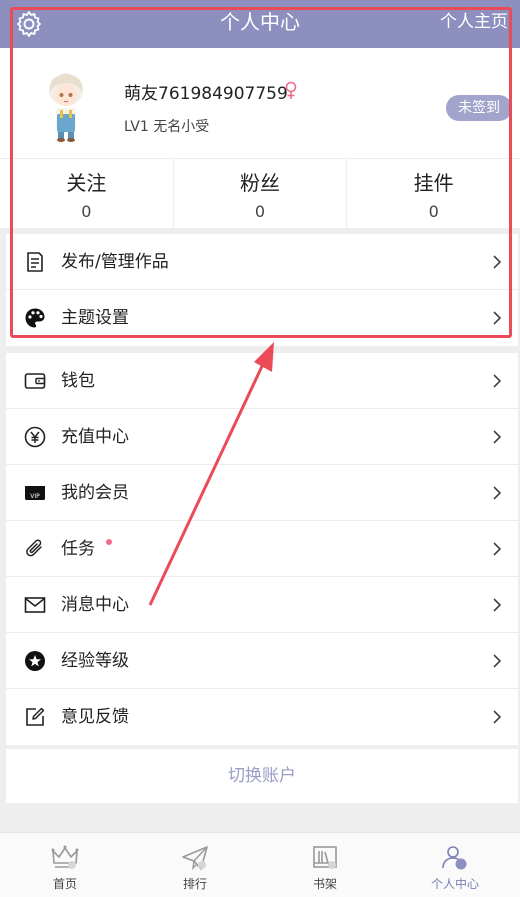  Describe the element at coordinates (454, 884) in the screenshot. I see `nav-label: 个人中心` at that location.